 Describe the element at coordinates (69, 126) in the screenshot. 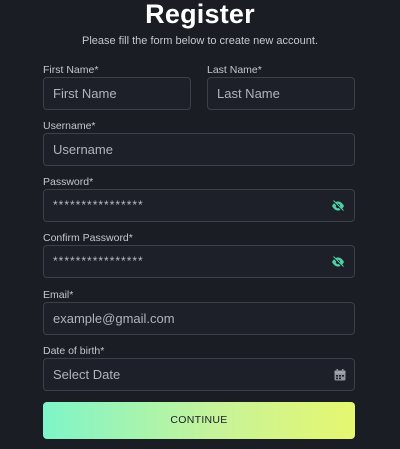

I see `username-label: Username*` at that location.